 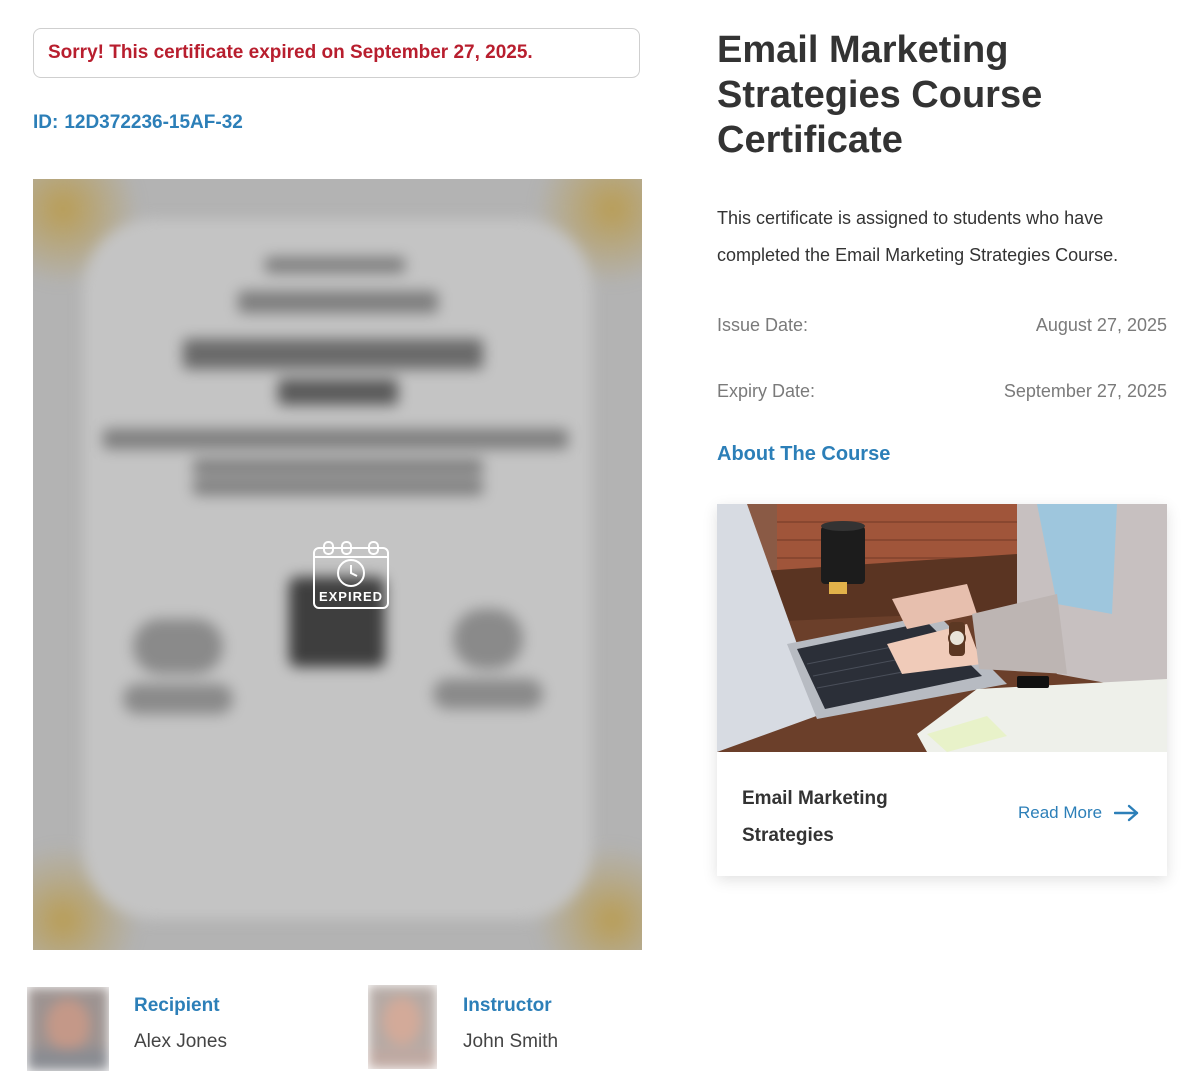 I want to click on recipient-name: Alex Jones, so click(x=180, y=1042).